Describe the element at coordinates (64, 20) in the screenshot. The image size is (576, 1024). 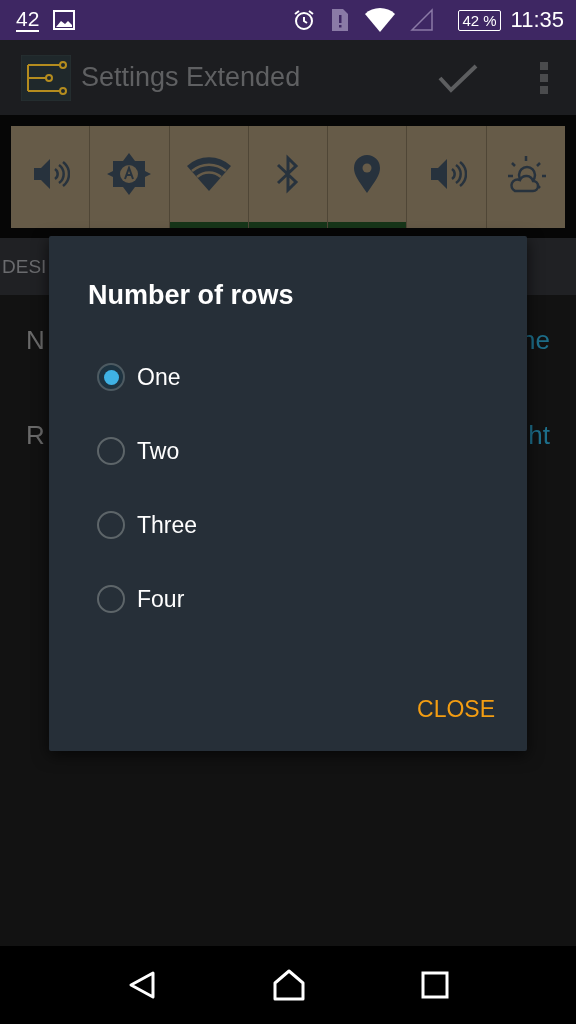
I see `image-icon` at that location.